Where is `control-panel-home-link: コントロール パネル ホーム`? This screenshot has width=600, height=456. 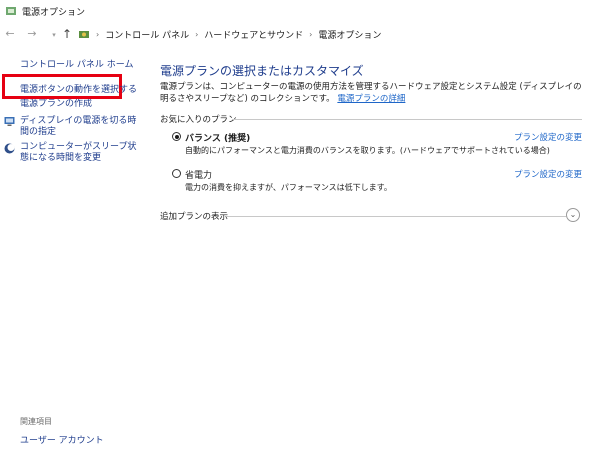
control-panel-home-link: コントロール パネル ホーム is located at coordinates (76, 63).